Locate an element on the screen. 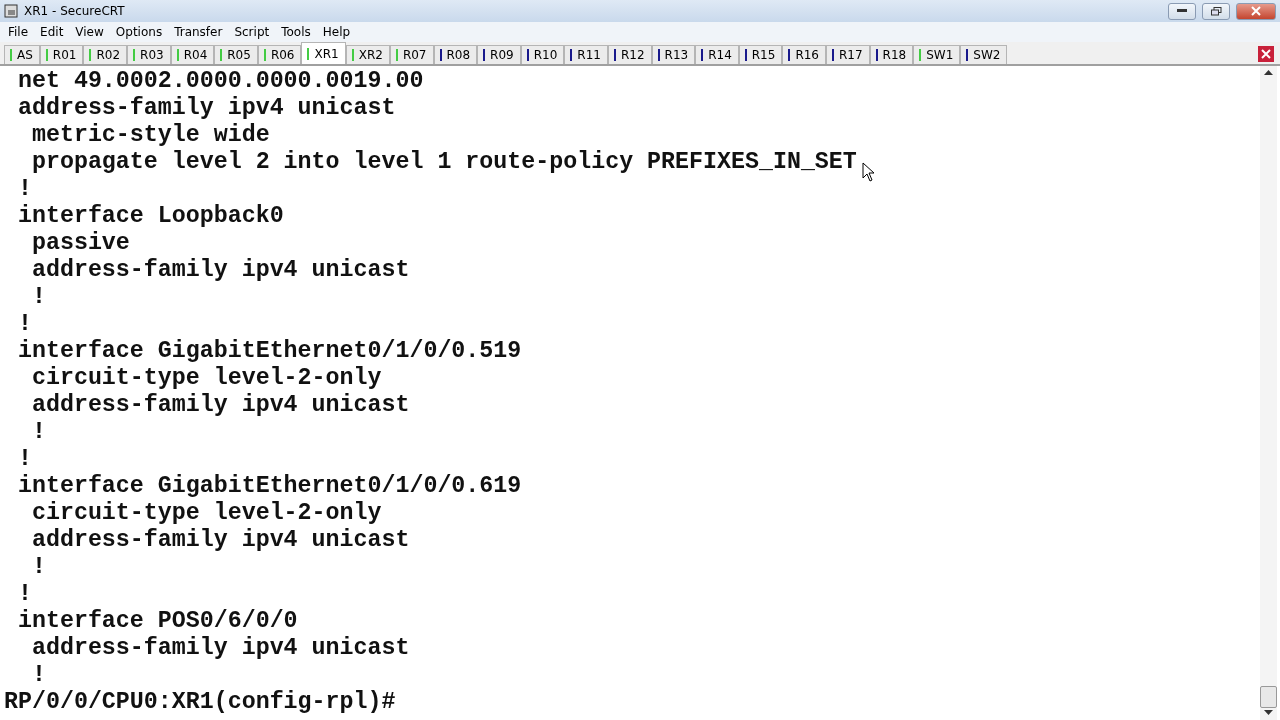  terminal-line: passive is located at coordinates (80, 243).